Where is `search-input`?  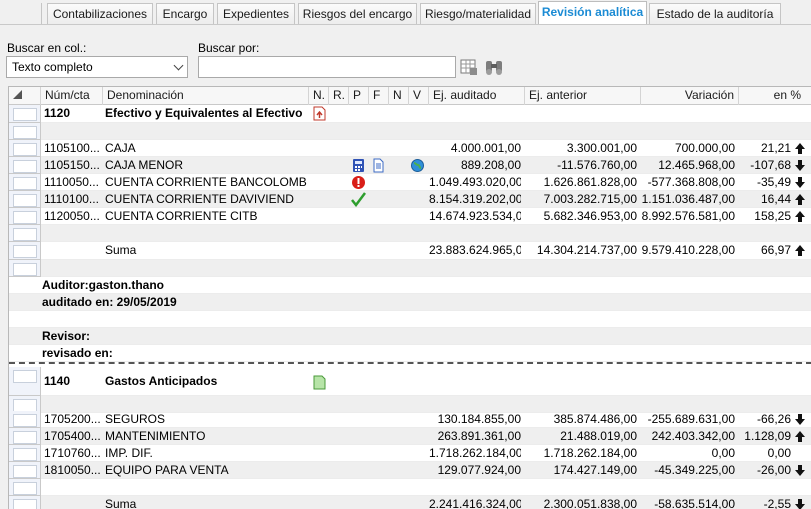 search-input is located at coordinates (327, 67).